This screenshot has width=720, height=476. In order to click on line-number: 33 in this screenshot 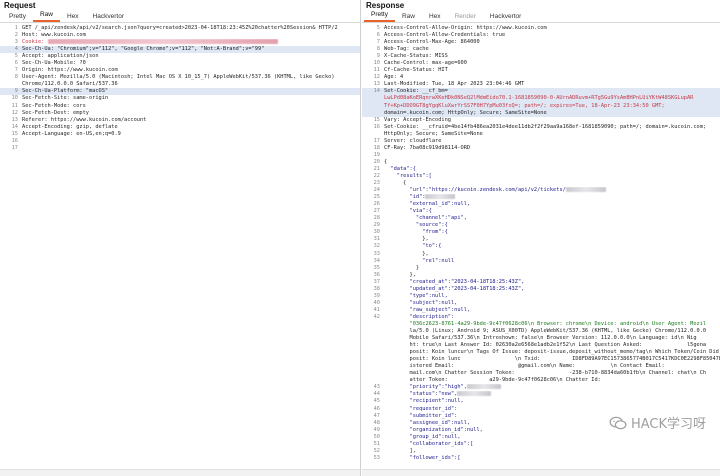, I will do `click(376, 253)`.